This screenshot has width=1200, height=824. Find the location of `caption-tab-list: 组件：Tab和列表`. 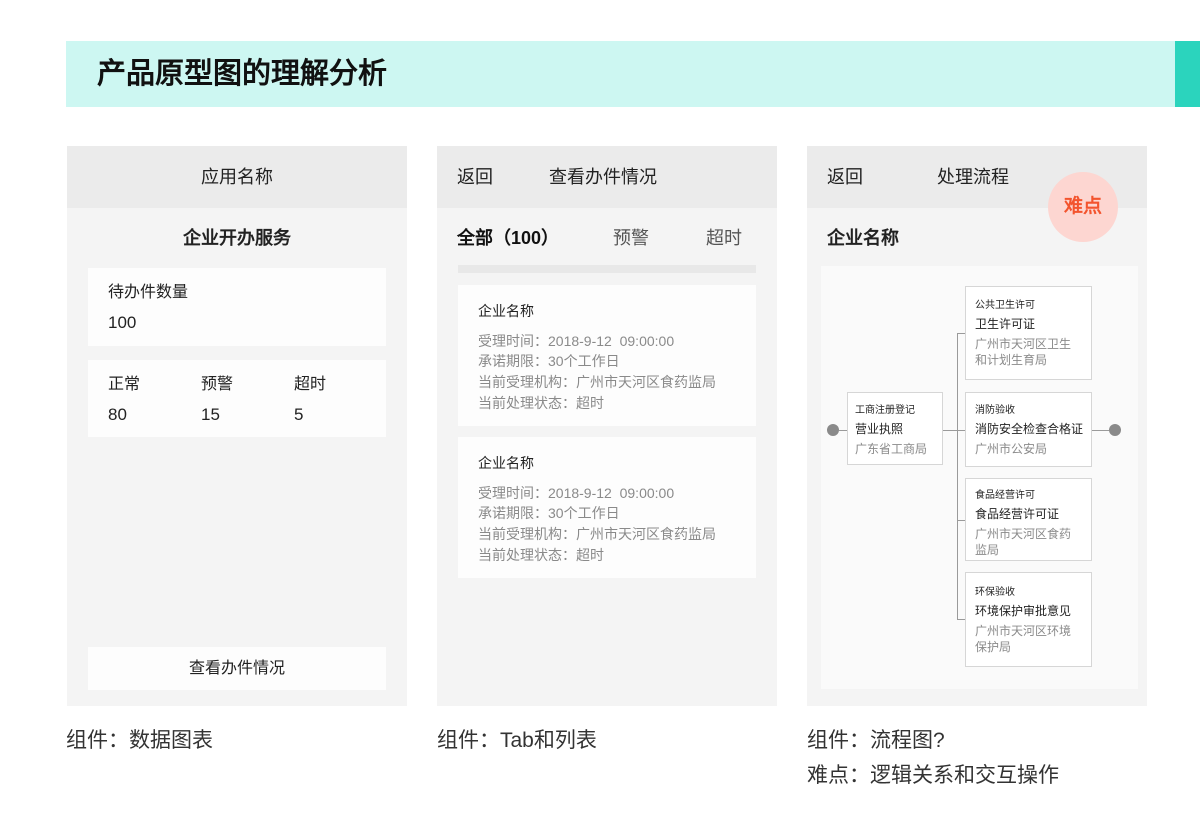

caption-tab-list: 组件：Tab和列表 is located at coordinates (517, 740).